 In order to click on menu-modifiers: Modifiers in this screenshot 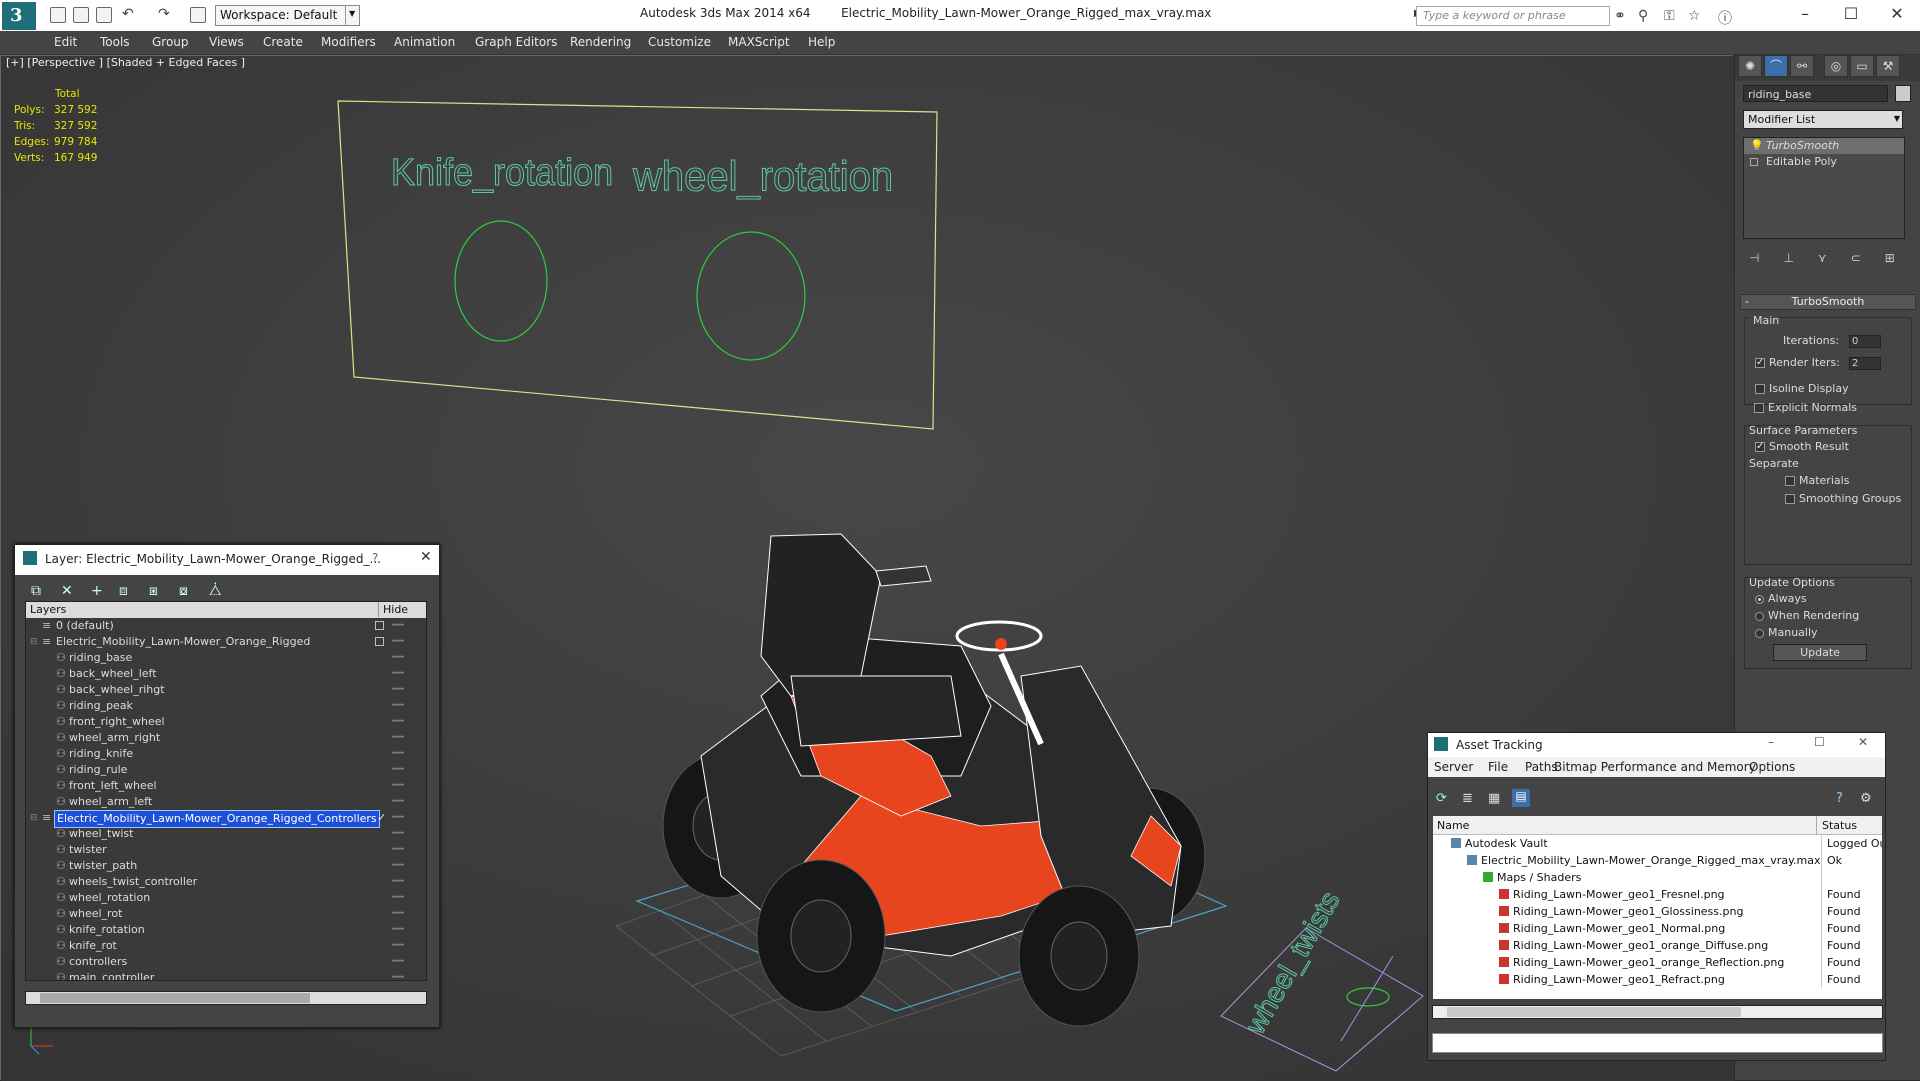, I will do `click(348, 42)`.